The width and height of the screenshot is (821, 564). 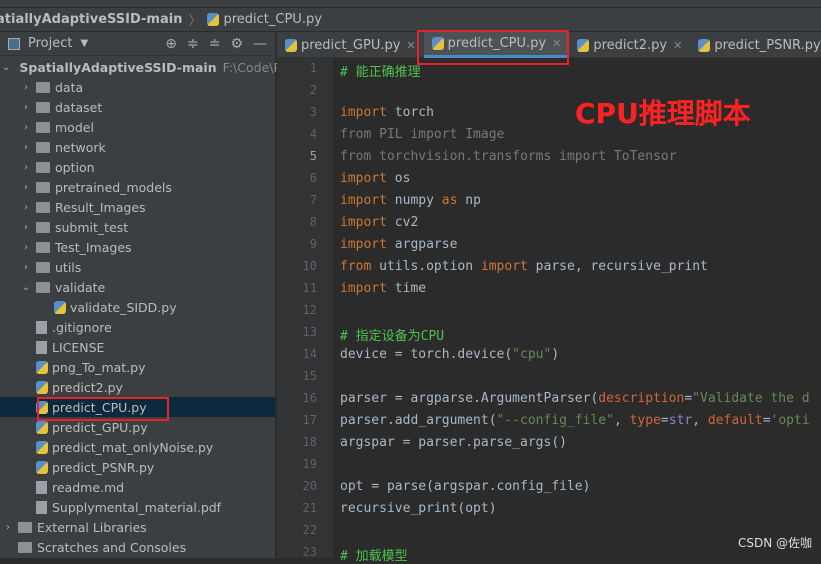 I want to click on code-token: argspar = parser.parse_args(), so click(x=453, y=442).